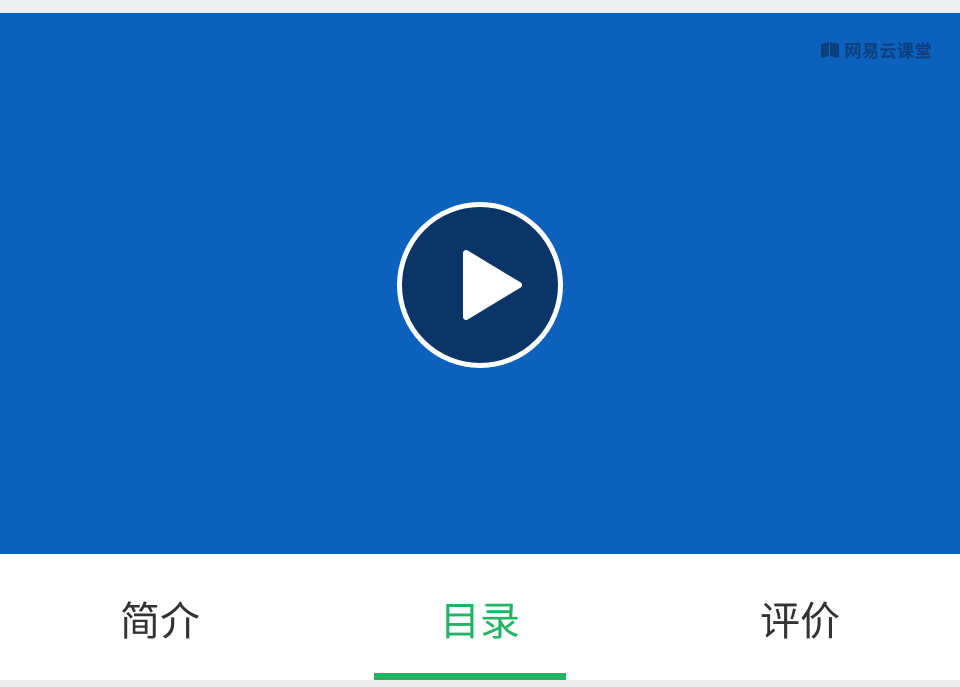  What do you see at coordinates (160, 618) in the screenshot?
I see `tab-intro: 简介` at bounding box center [160, 618].